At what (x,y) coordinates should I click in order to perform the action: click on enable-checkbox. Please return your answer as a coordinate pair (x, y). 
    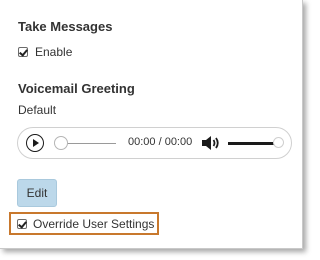
    Looking at the image, I should click on (23, 52).